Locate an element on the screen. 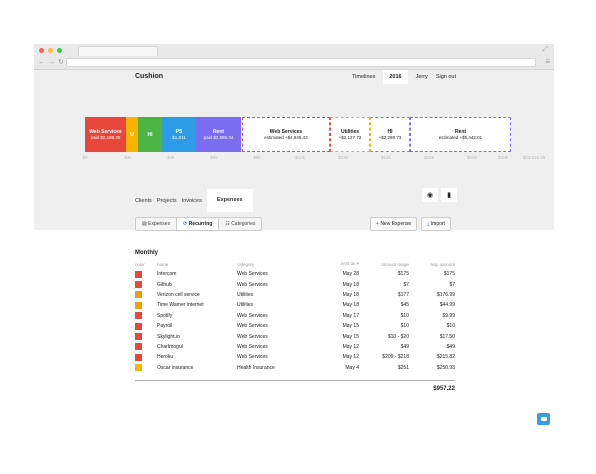 This screenshot has height=474, width=596. cell-range: $251 is located at coordinates (403, 367).